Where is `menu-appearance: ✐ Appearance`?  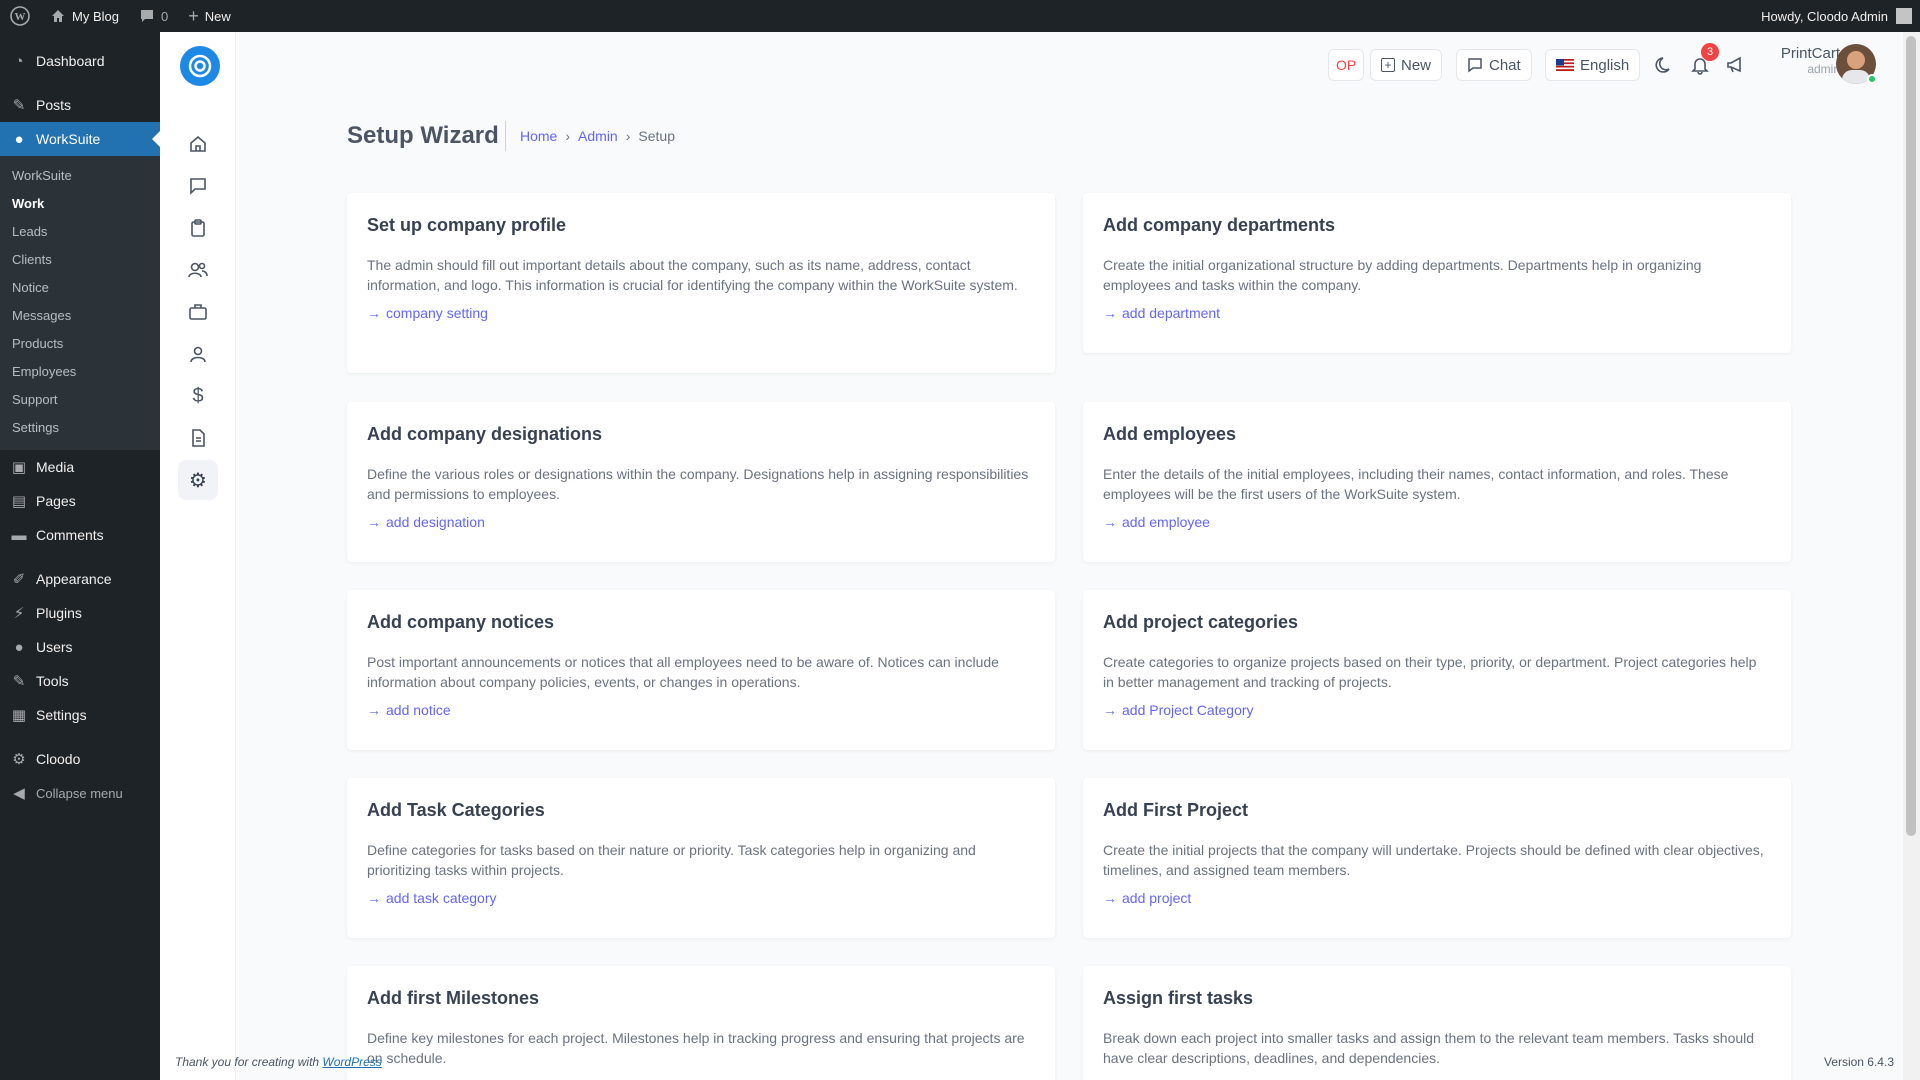 menu-appearance: ✐ Appearance is located at coordinates (80, 579).